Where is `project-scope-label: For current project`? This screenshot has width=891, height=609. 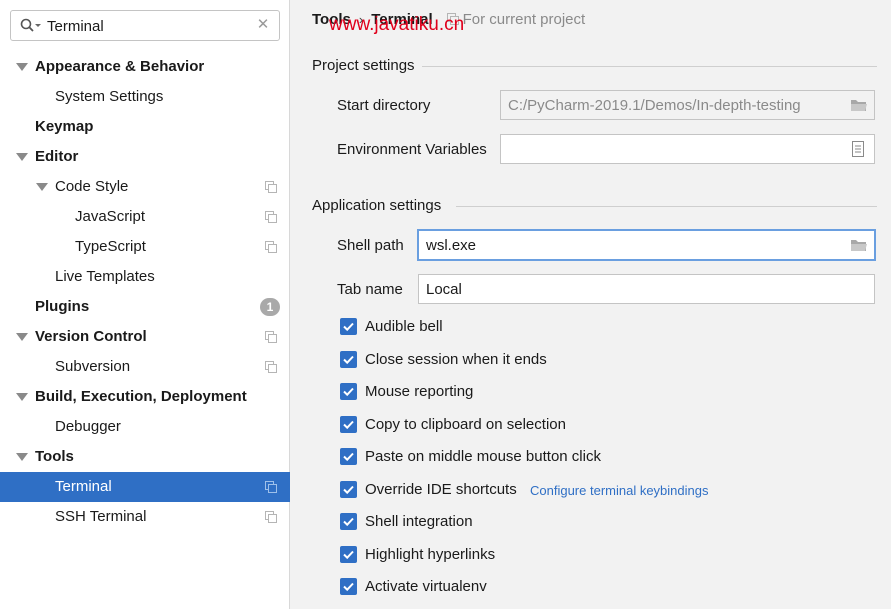
project-scope-label: For current project is located at coordinates (524, 19).